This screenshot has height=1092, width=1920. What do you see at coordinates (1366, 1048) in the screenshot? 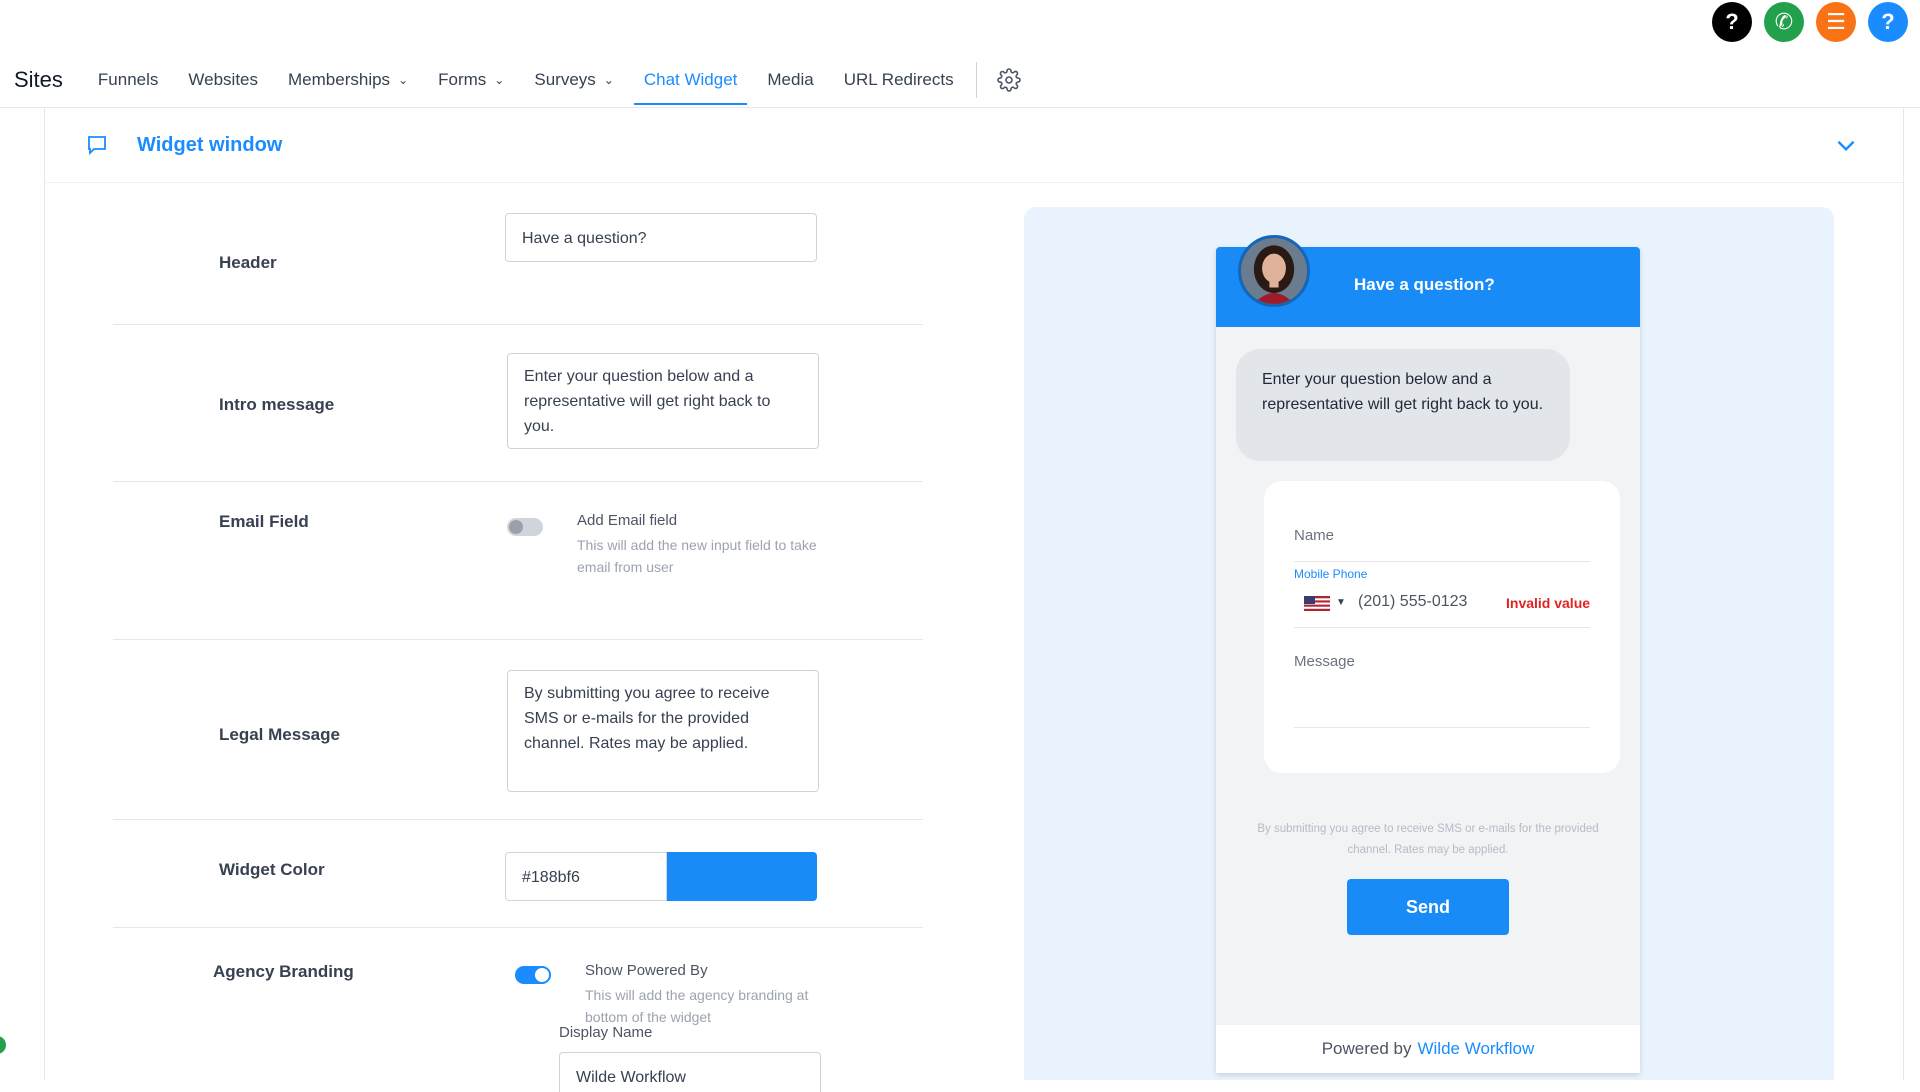
I see `powered-by-prefix: Powered by` at bounding box center [1366, 1048].